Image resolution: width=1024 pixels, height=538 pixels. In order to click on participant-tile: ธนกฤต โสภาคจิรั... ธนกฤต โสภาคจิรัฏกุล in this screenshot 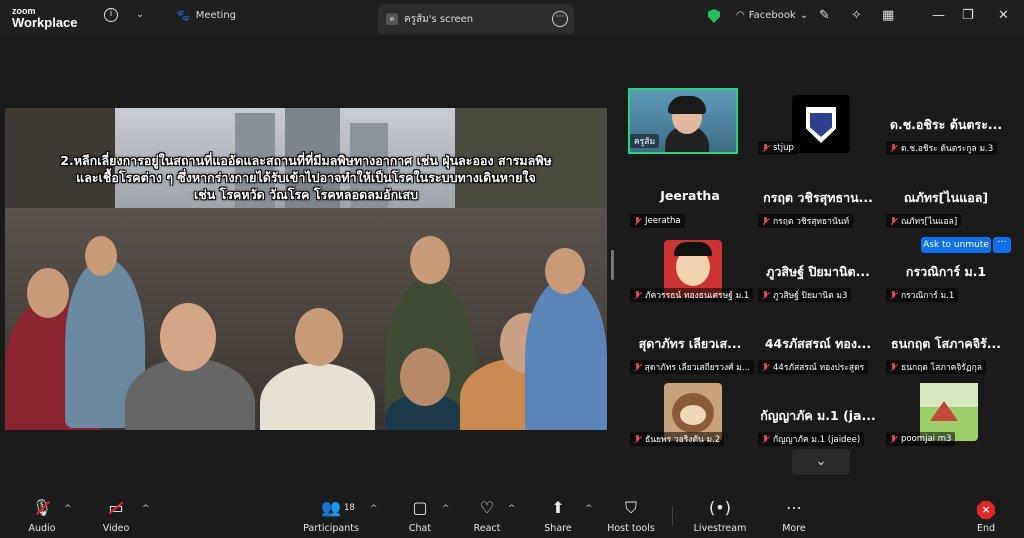, I will do `click(946, 349)`.